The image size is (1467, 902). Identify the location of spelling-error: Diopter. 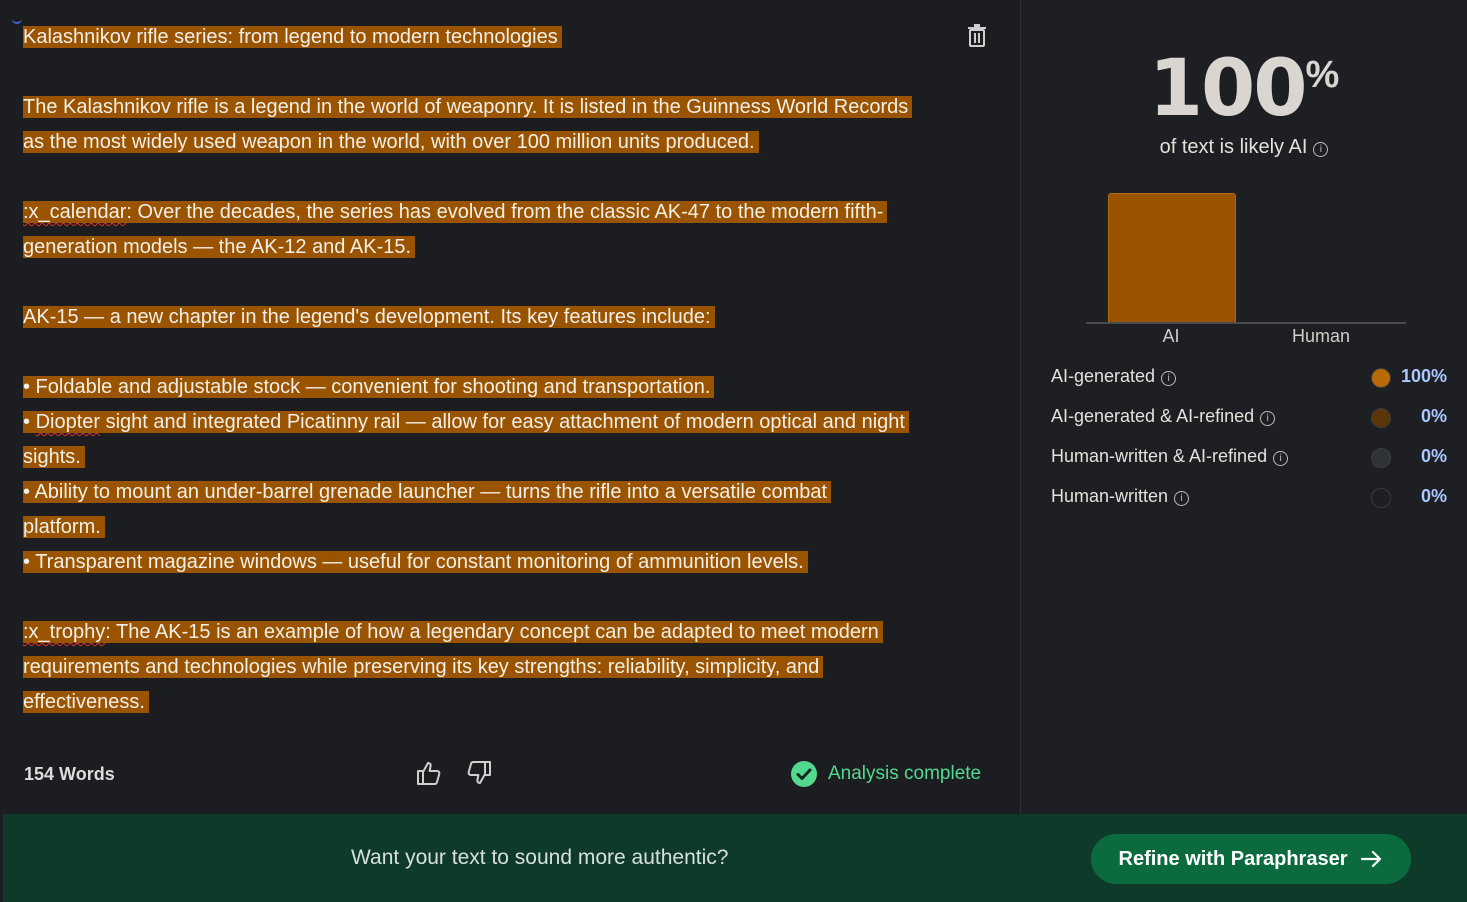
(68, 422).